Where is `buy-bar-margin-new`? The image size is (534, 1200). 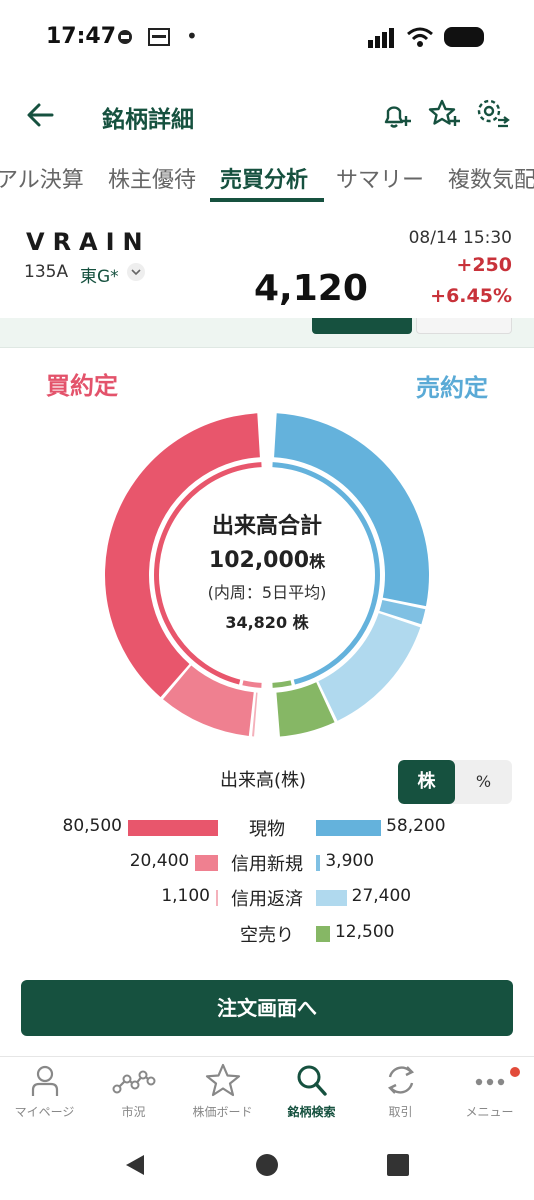 buy-bar-margin-new is located at coordinates (206, 863).